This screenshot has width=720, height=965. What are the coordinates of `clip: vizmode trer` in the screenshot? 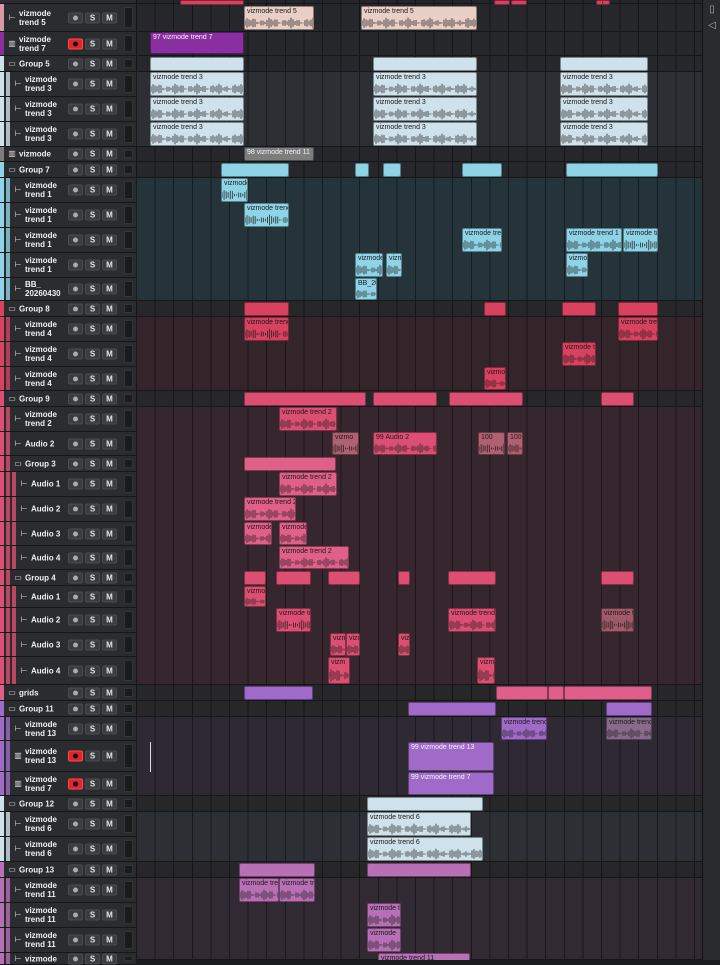 It's located at (579, 354).